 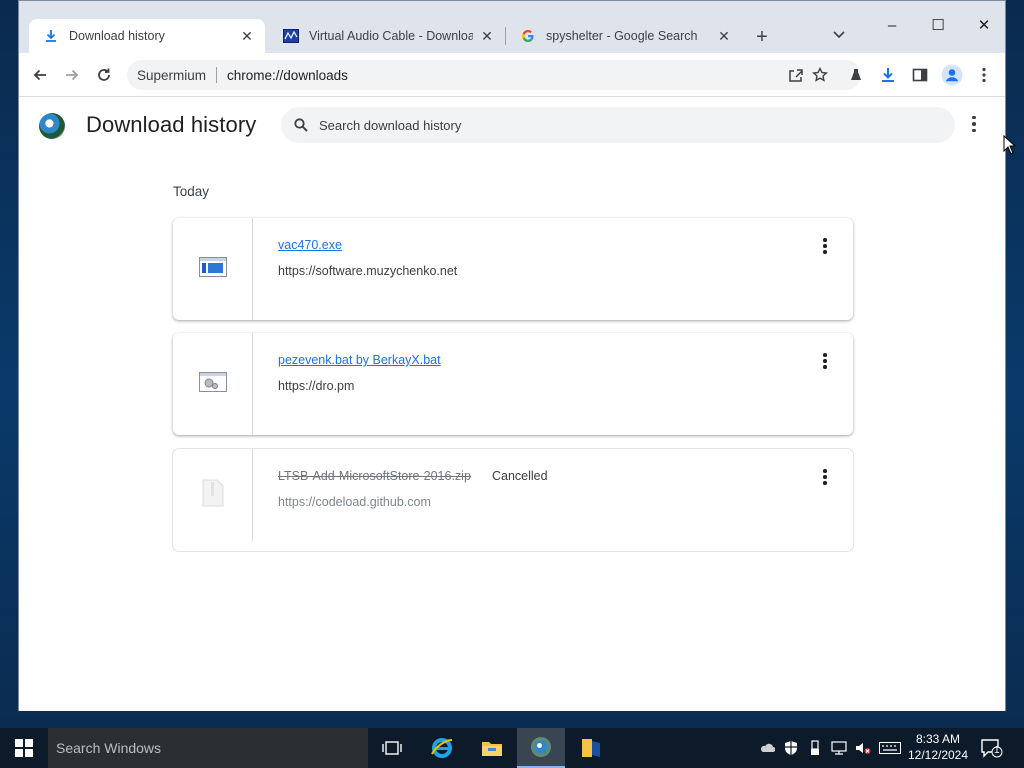 I want to click on browser-logo-icon, so click(x=52, y=126).